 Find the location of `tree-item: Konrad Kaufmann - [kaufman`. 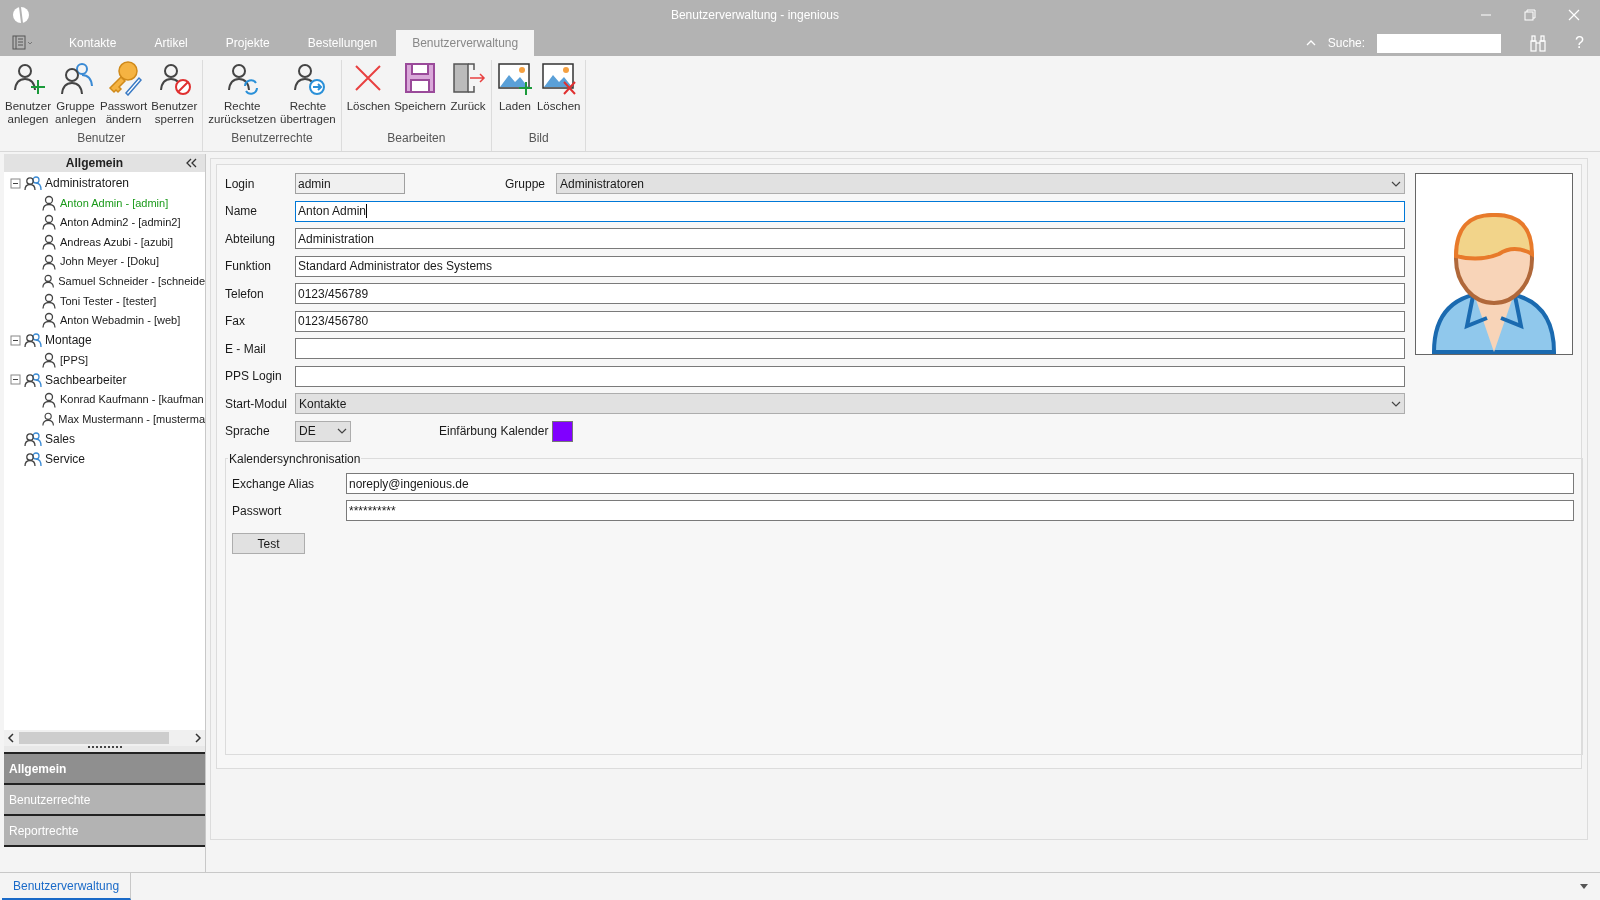

tree-item: Konrad Kaufmann - [kaufman is located at coordinates (132, 399).